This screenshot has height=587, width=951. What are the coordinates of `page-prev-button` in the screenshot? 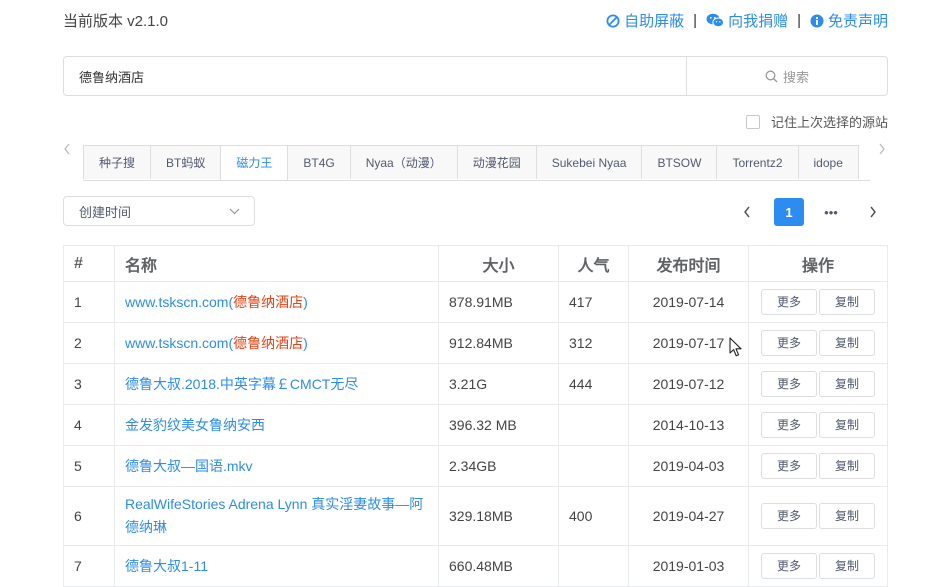 It's located at (747, 212).